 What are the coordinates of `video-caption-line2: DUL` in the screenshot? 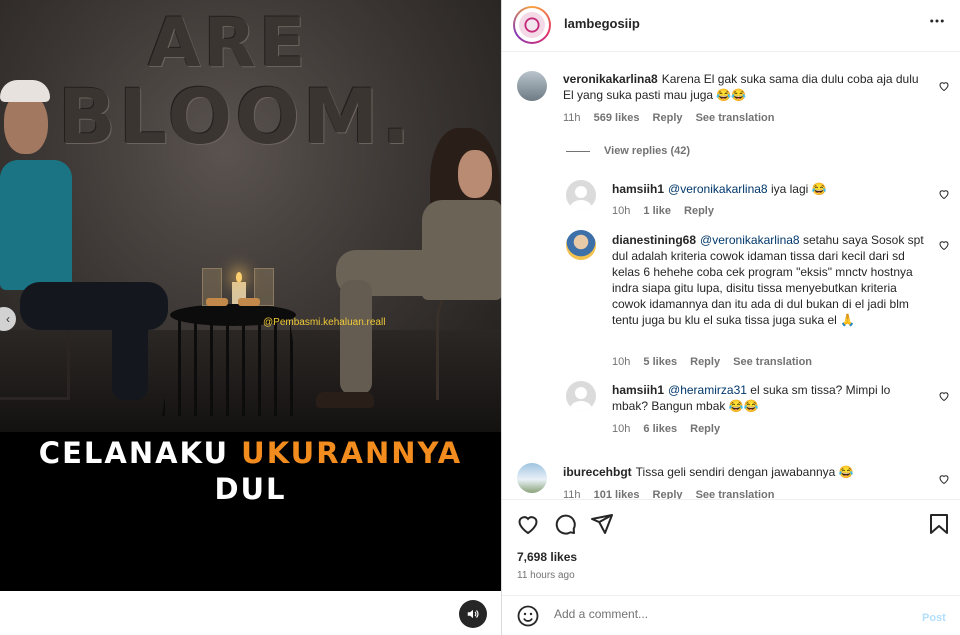 It's located at (250, 489).